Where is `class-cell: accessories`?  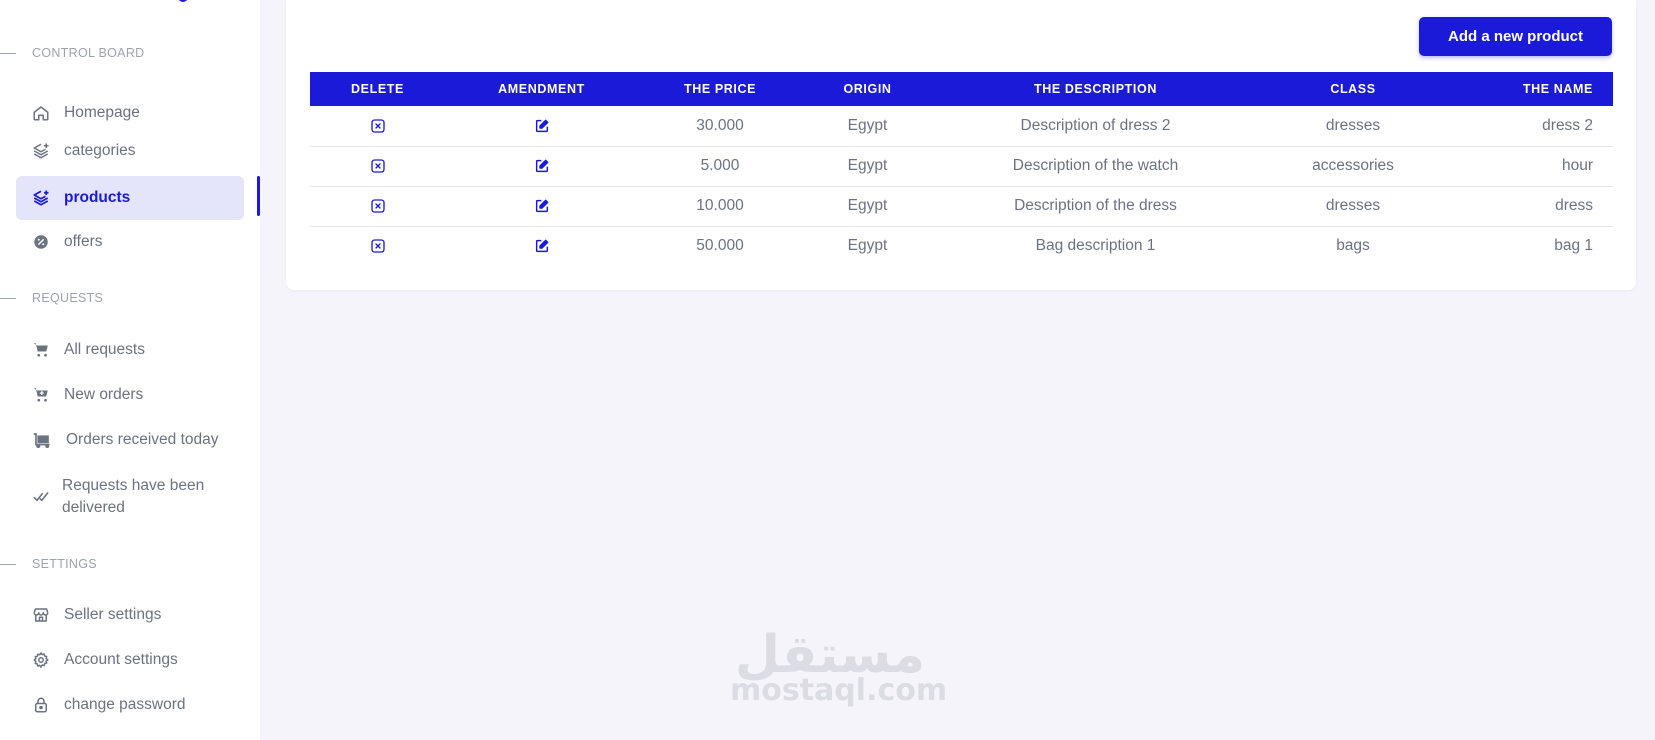 class-cell: accessories is located at coordinates (1353, 166).